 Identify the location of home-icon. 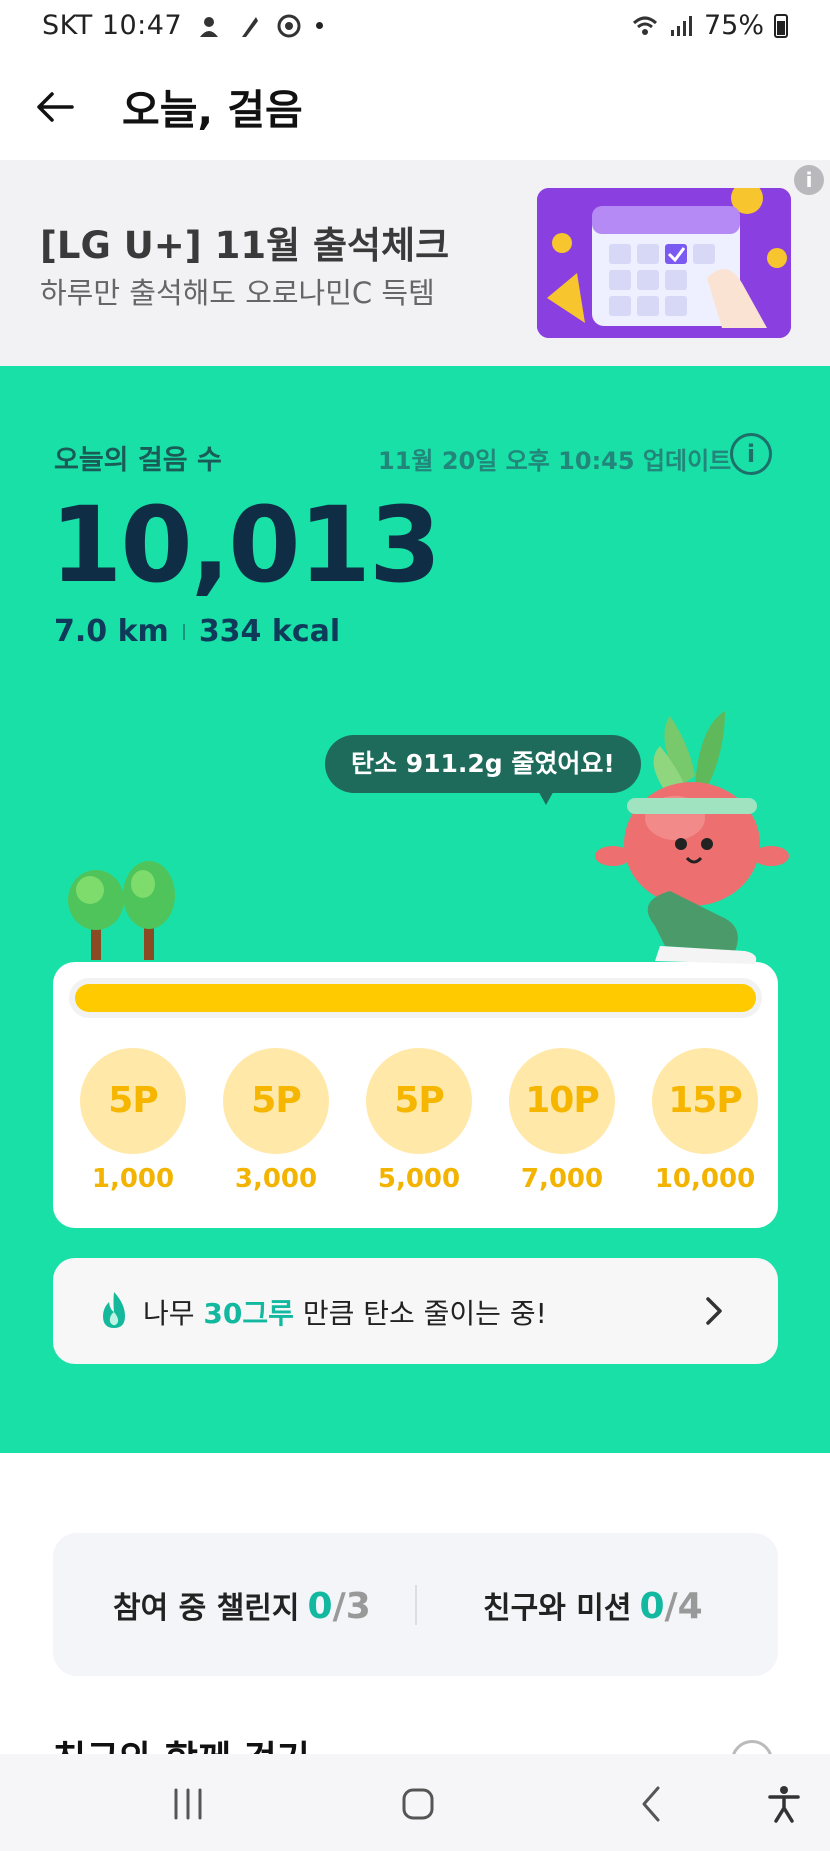
(418, 1804).